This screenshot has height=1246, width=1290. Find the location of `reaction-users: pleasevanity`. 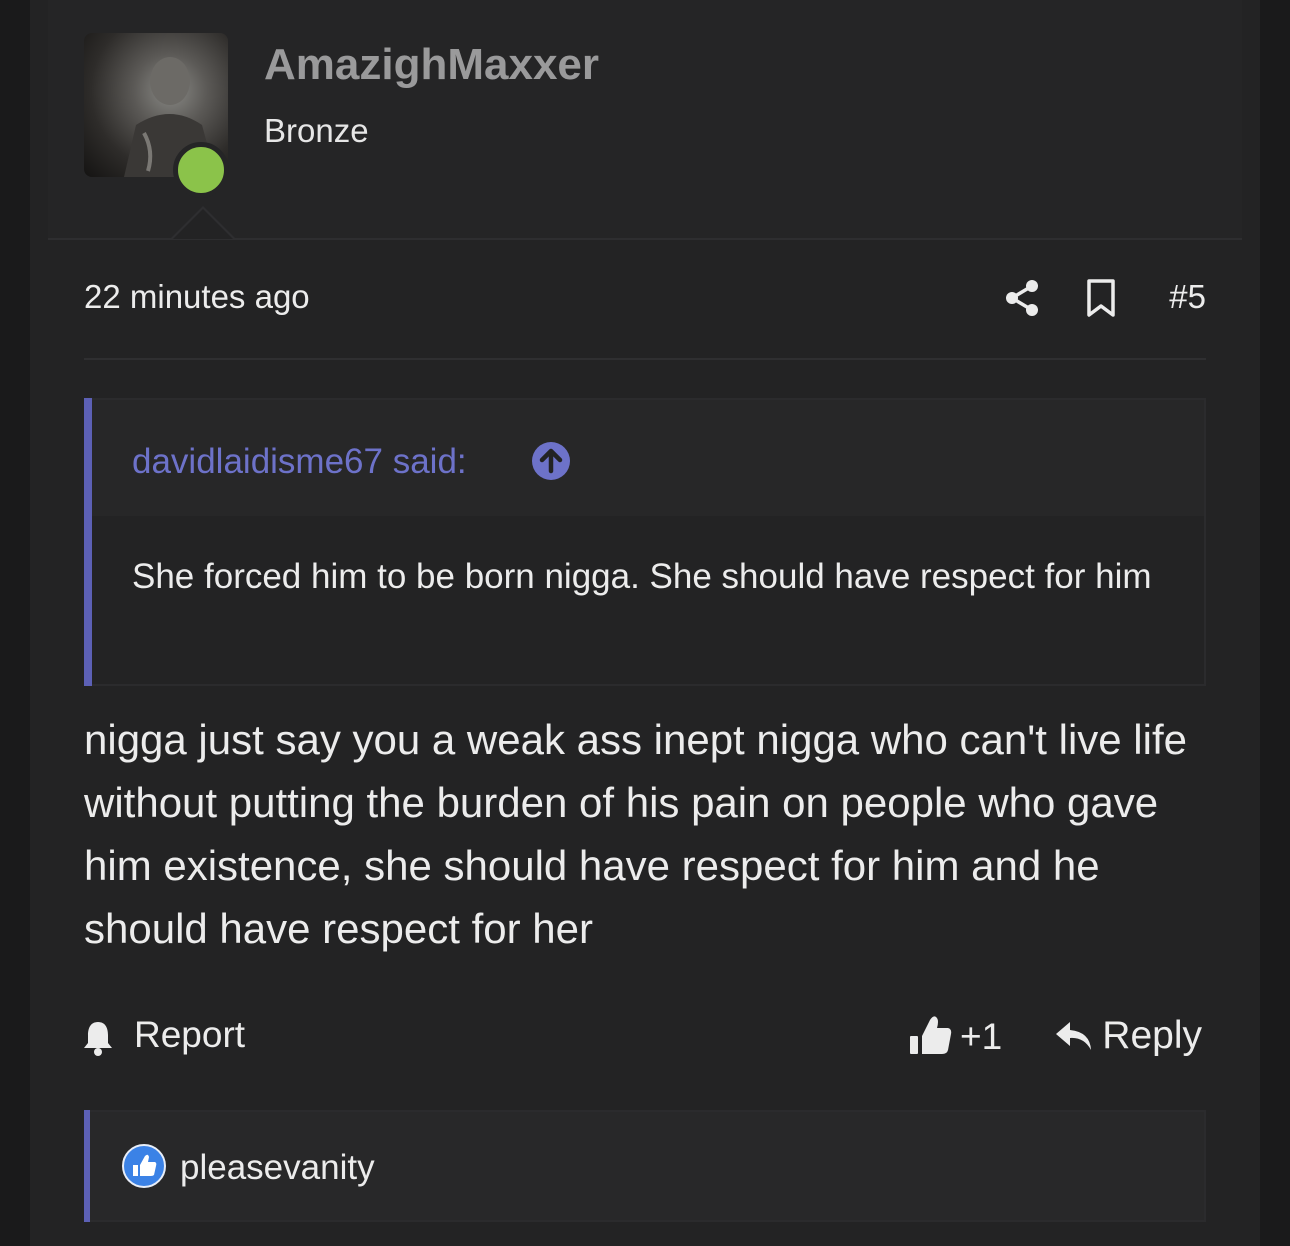

reaction-users: pleasevanity is located at coordinates (277, 1168).